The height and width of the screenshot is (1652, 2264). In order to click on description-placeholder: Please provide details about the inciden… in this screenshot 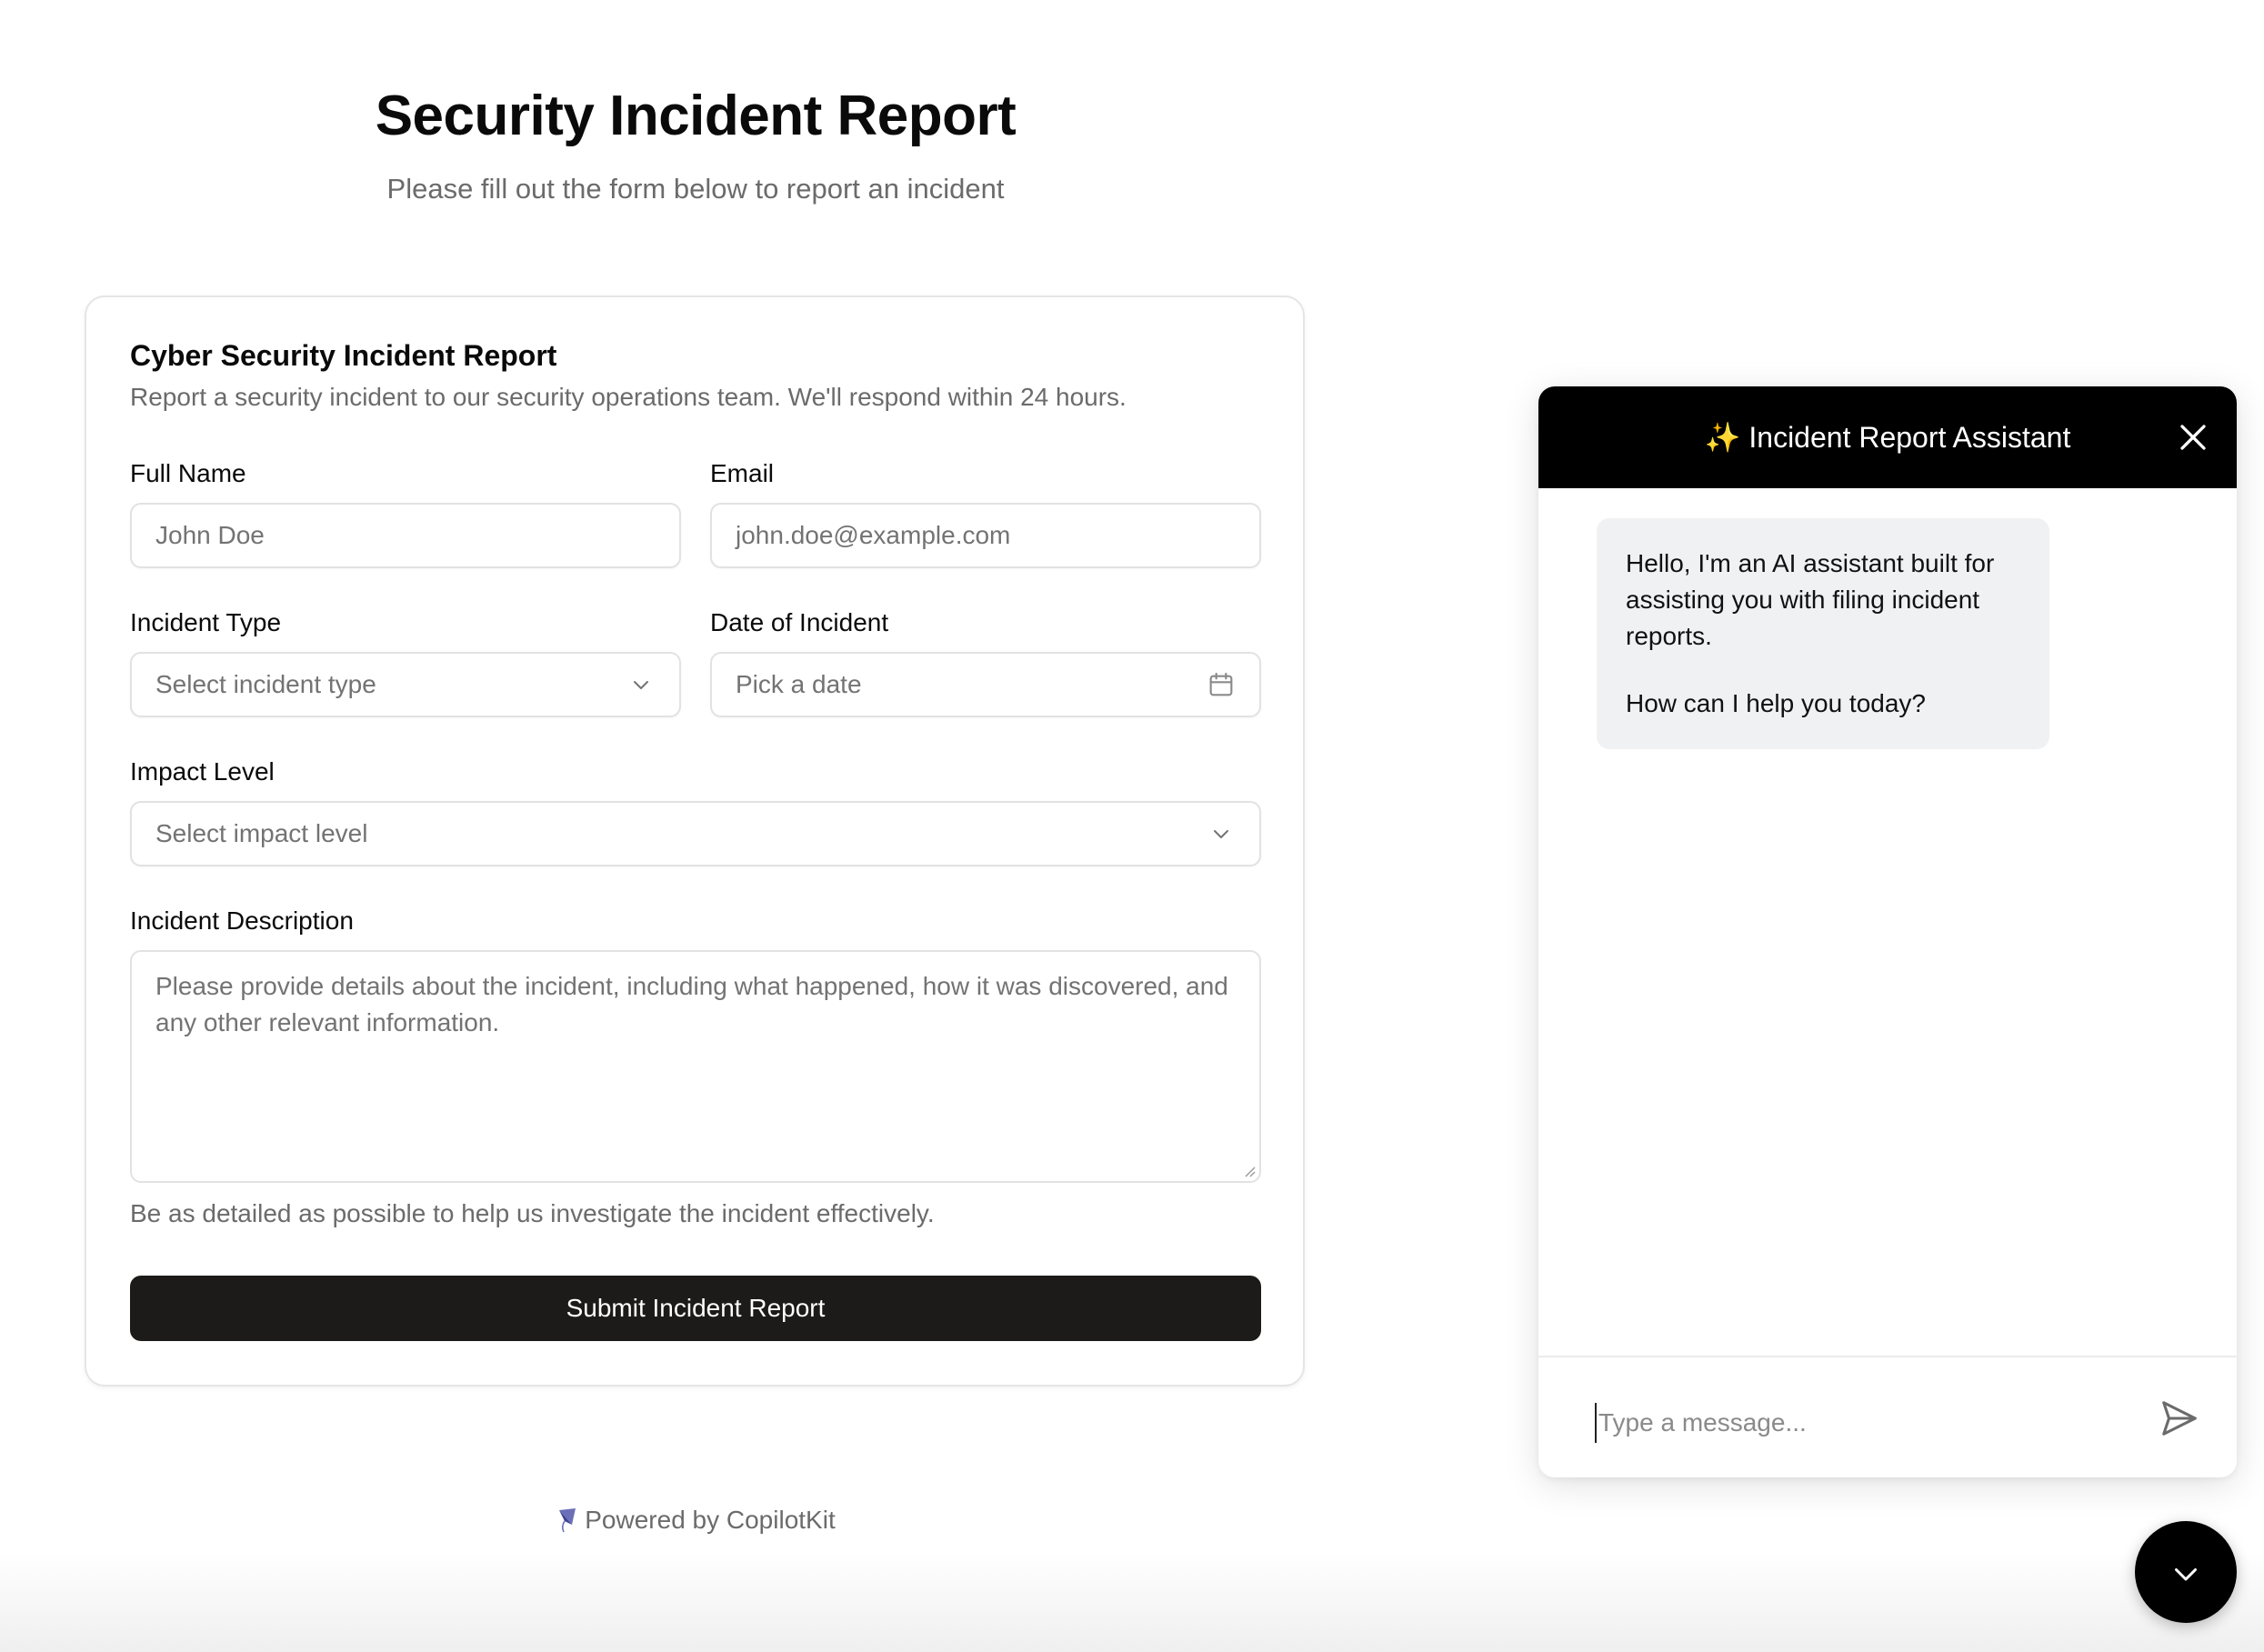, I will do `click(692, 1004)`.